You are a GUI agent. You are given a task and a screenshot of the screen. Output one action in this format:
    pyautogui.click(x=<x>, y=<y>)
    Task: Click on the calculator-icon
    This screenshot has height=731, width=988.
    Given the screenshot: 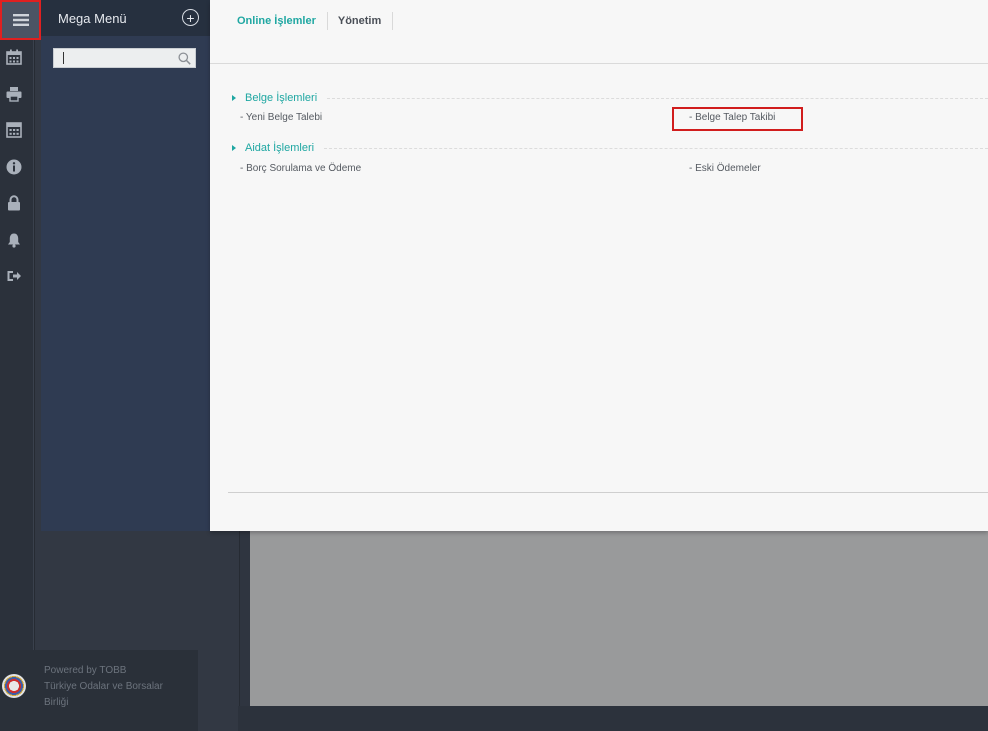 What is the action you would take?
    pyautogui.click(x=14, y=130)
    